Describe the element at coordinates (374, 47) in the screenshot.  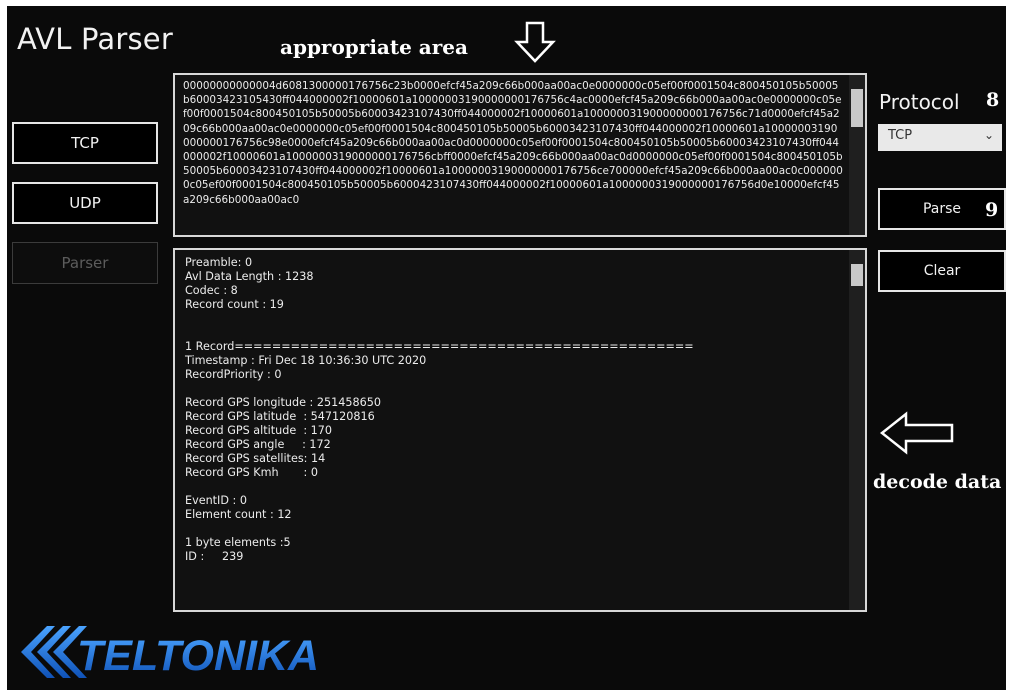
I see `annotation-appropriate-area: appropriate area` at that location.